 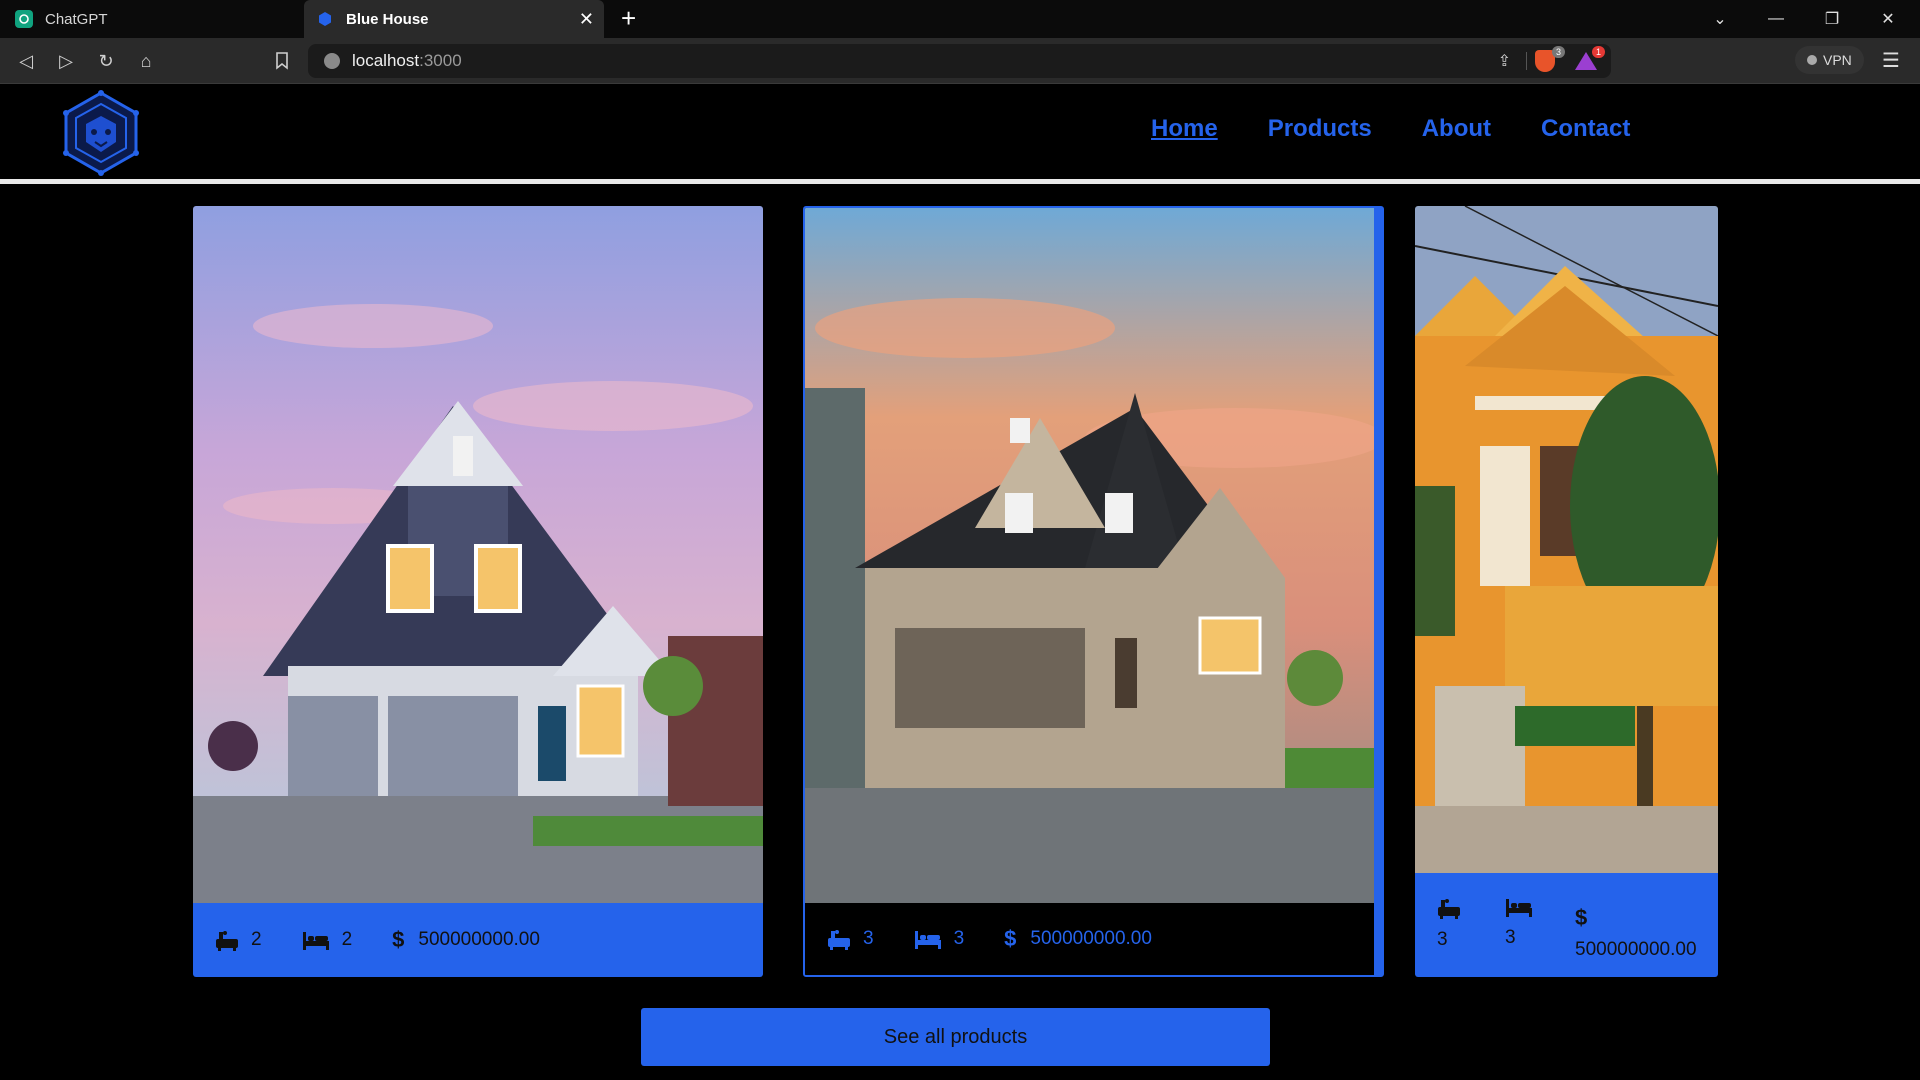 What do you see at coordinates (332, 61) in the screenshot?
I see `site-info-icon` at bounding box center [332, 61].